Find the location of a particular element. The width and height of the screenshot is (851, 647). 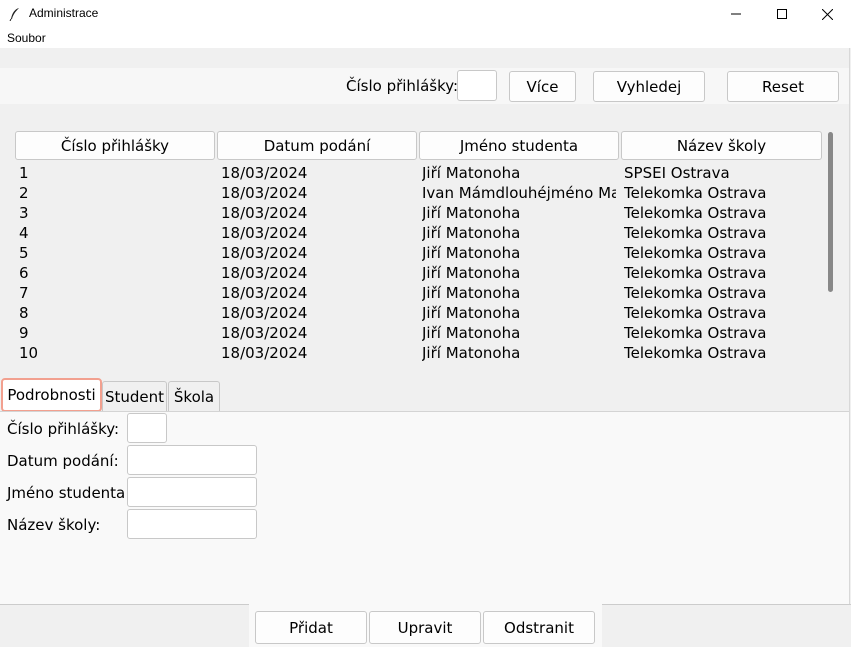

submit-date-field is located at coordinates (192, 460).